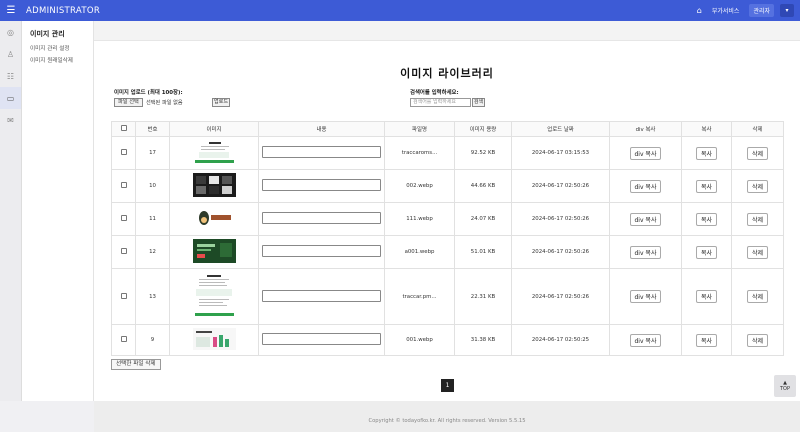  I want to click on dashboard-icon: ◎, so click(10, 32).